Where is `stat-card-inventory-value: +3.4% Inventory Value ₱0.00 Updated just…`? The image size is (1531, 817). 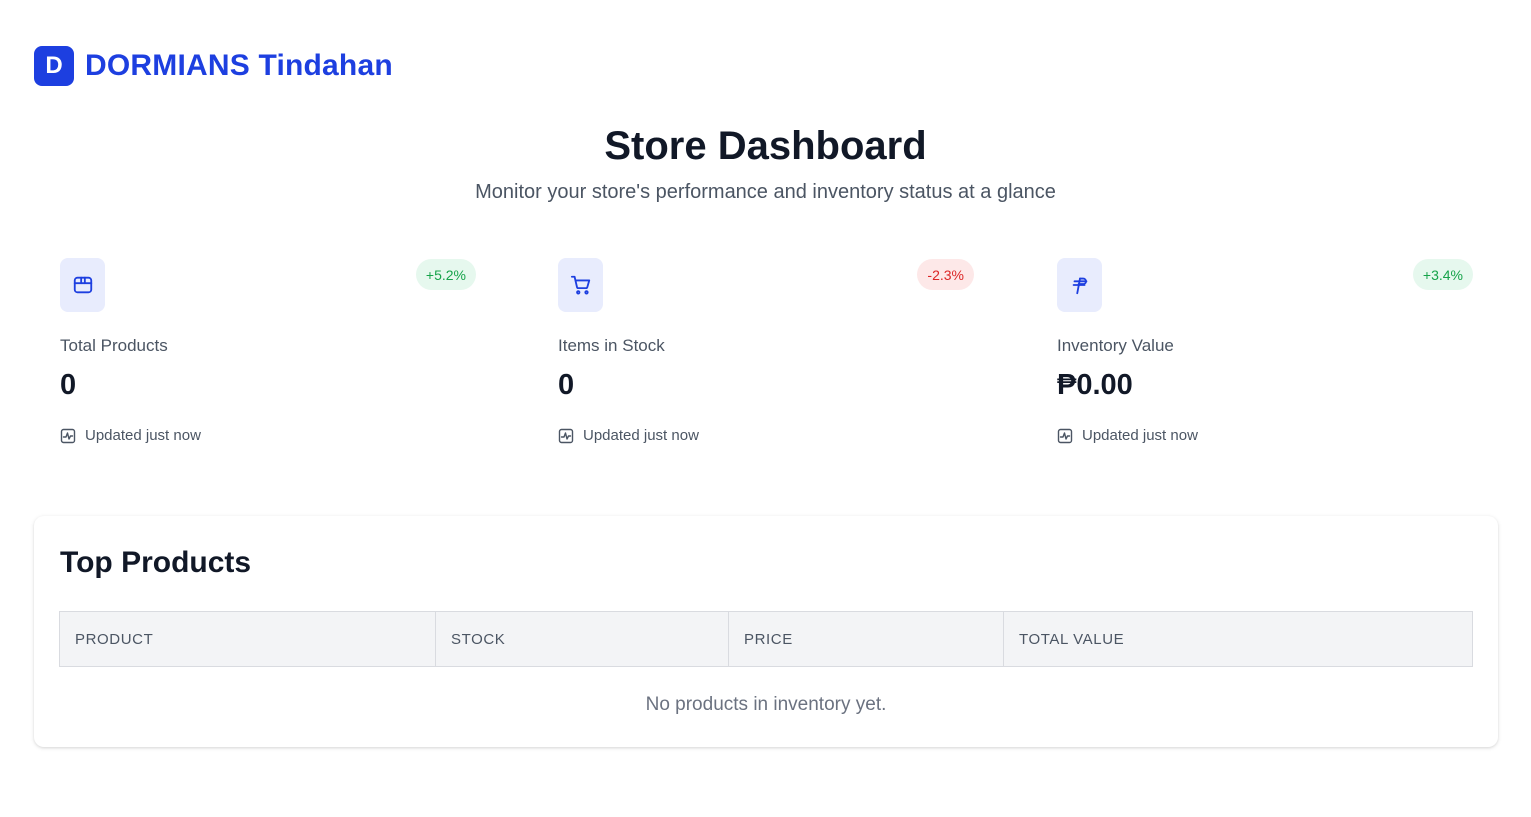 stat-card-inventory-value: +3.4% Inventory Value ₱0.00 Updated just… is located at coordinates (1265, 358).